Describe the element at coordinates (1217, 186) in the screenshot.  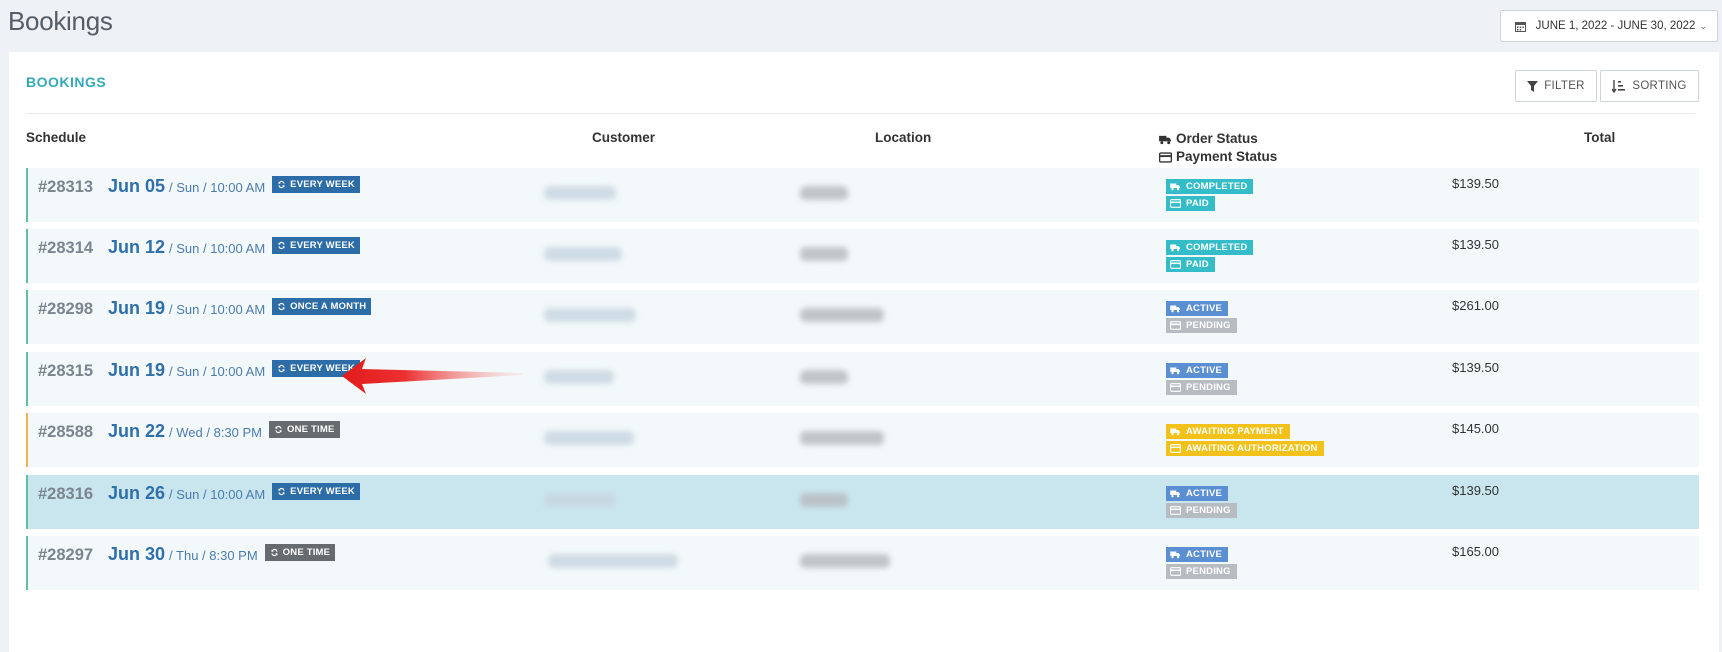
I see `order-status-label: COMPLETED` at that location.